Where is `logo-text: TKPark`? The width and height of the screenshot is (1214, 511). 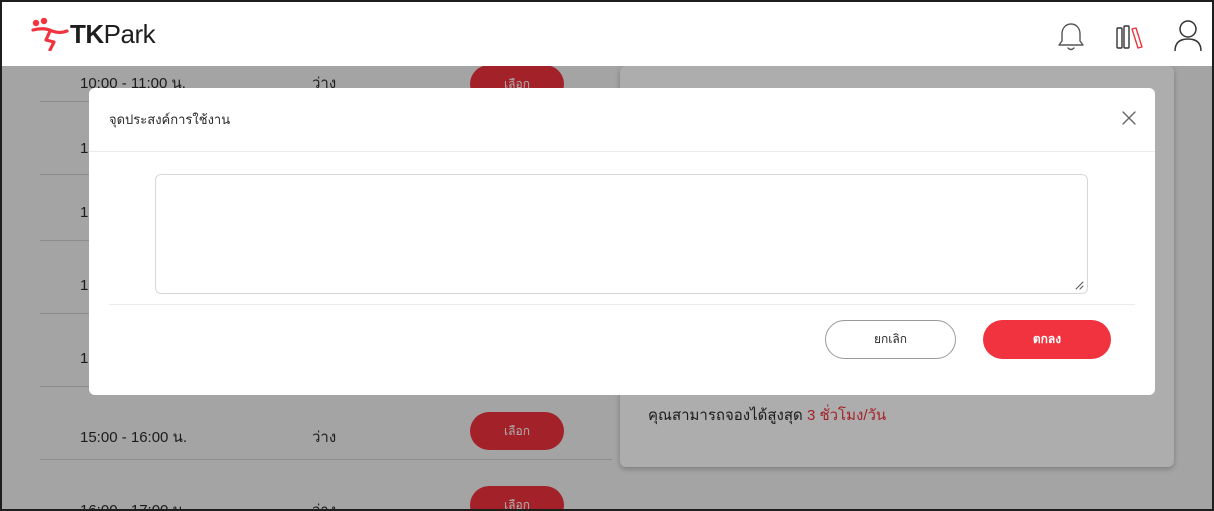
logo-text: TKPark is located at coordinates (113, 33).